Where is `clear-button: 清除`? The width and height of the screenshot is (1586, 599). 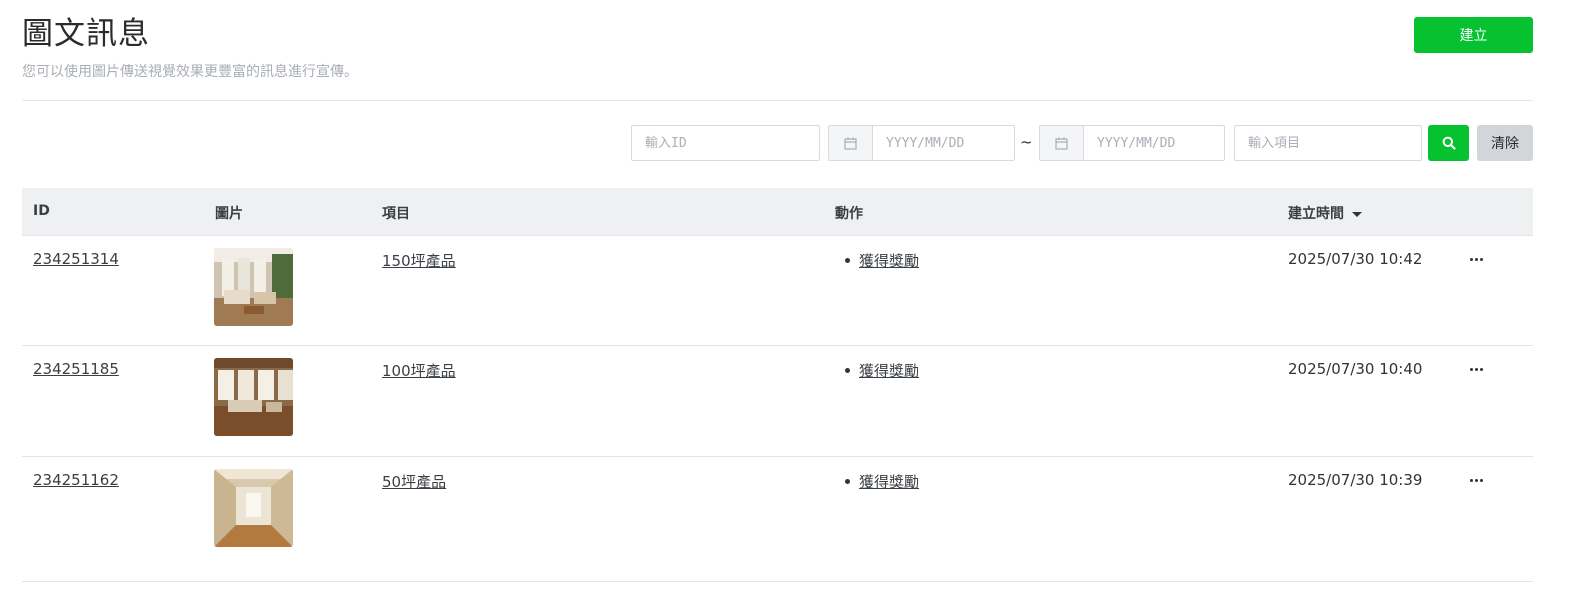
clear-button: 清除 is located at coordinates (1505, 143).